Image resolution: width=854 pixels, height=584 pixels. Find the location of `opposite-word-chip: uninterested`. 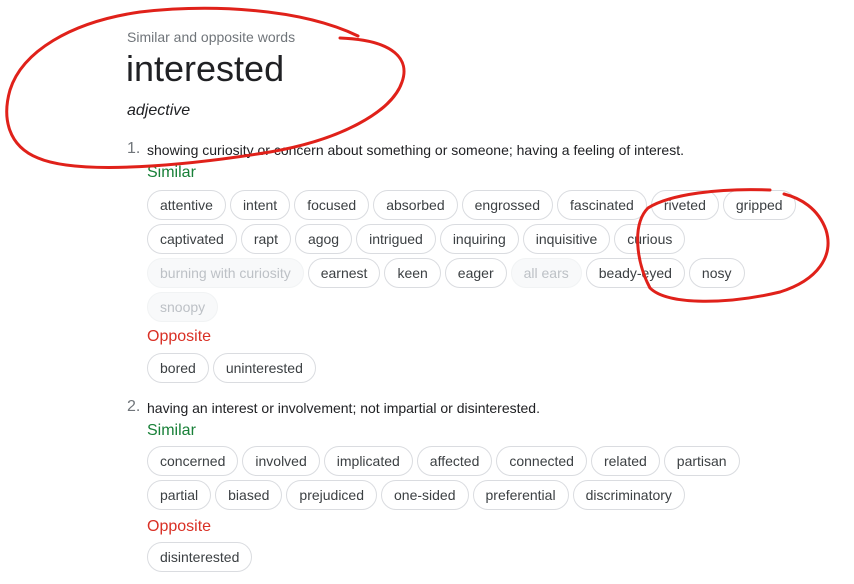

opposite-word-chip: uninterested is located at coordinates (264, 368).